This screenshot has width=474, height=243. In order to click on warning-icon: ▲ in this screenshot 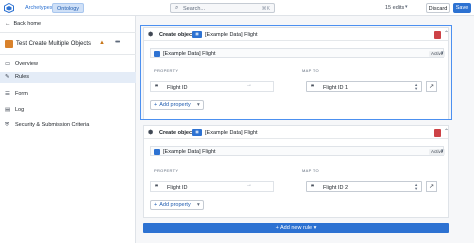, I will do `click(102, 43)`.